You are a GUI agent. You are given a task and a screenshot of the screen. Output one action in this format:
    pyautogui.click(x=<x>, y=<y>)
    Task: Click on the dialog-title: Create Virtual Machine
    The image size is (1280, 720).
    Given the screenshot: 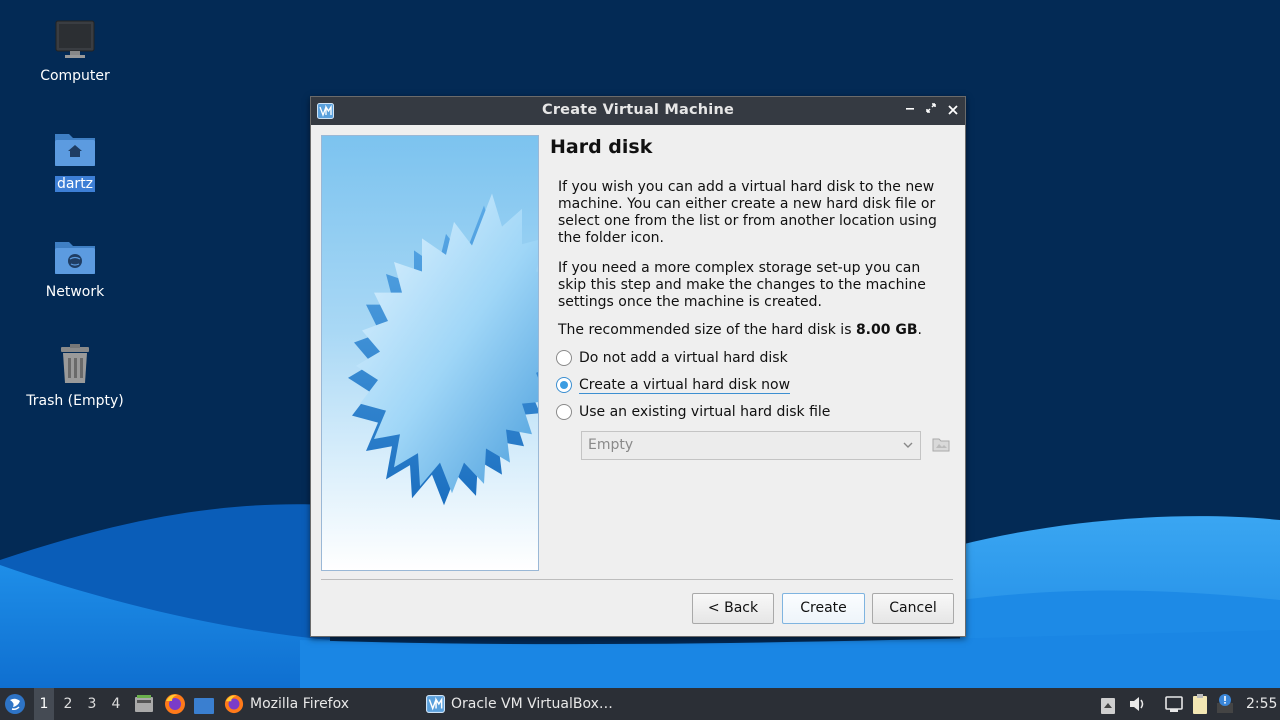 What is the action you would take?
    pyautogui.click(x=638, y=110)
    